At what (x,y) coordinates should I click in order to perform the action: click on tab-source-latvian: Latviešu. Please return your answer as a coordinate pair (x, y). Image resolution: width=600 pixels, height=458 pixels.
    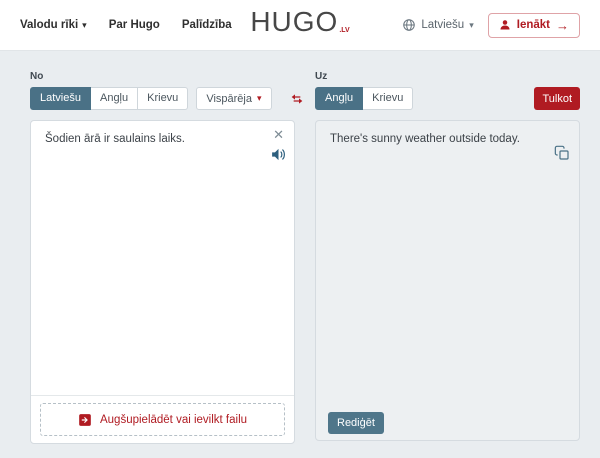
    Looking at the image, I should click on (60, 98).